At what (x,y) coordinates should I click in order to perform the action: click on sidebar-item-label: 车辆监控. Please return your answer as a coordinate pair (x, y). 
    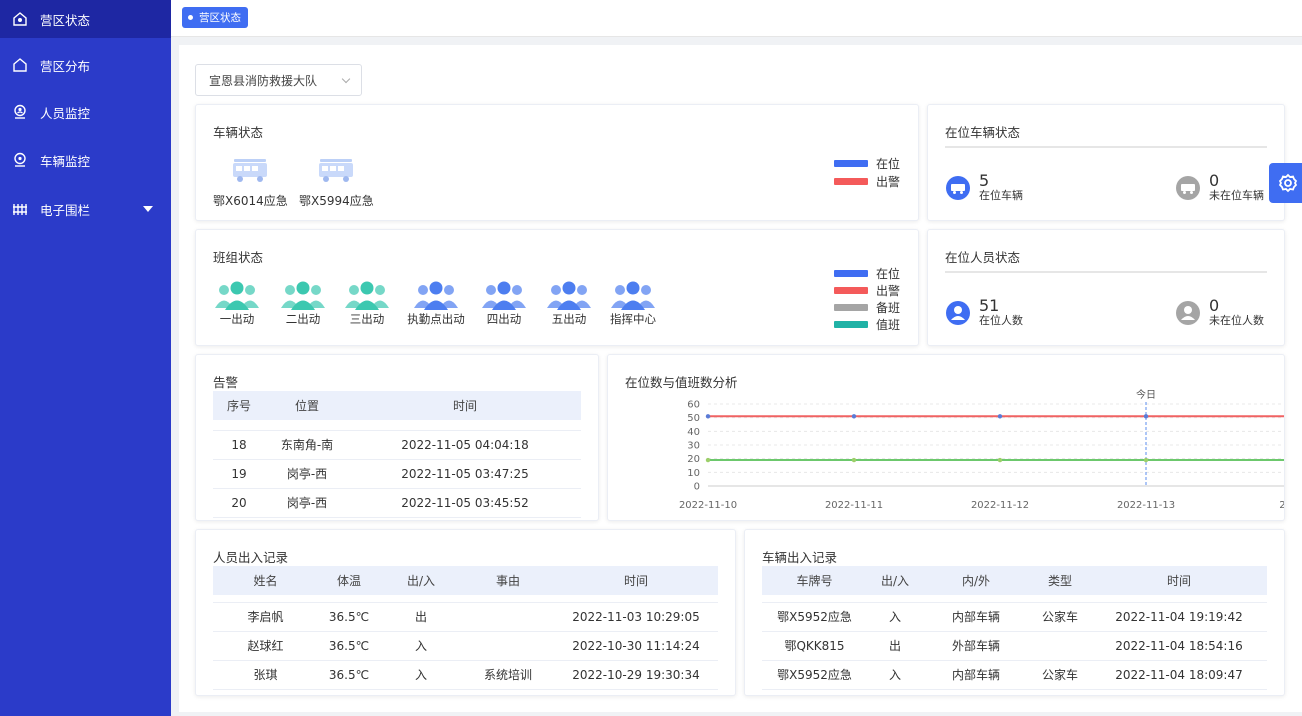
    Looking at the image, I should click on (65, 161).